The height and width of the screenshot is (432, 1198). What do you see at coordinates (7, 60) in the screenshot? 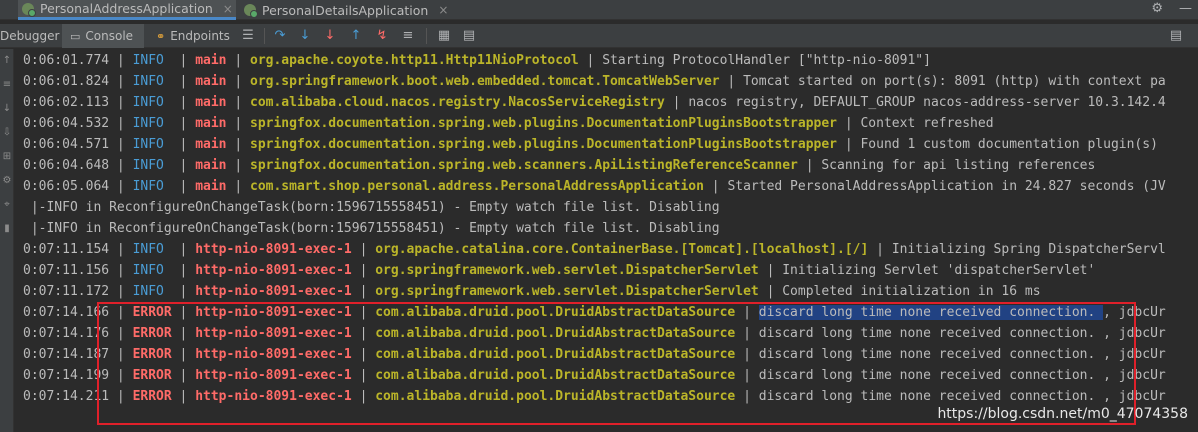
I see `scroll-up-icon: ↑` at bounding box center [7, 60].